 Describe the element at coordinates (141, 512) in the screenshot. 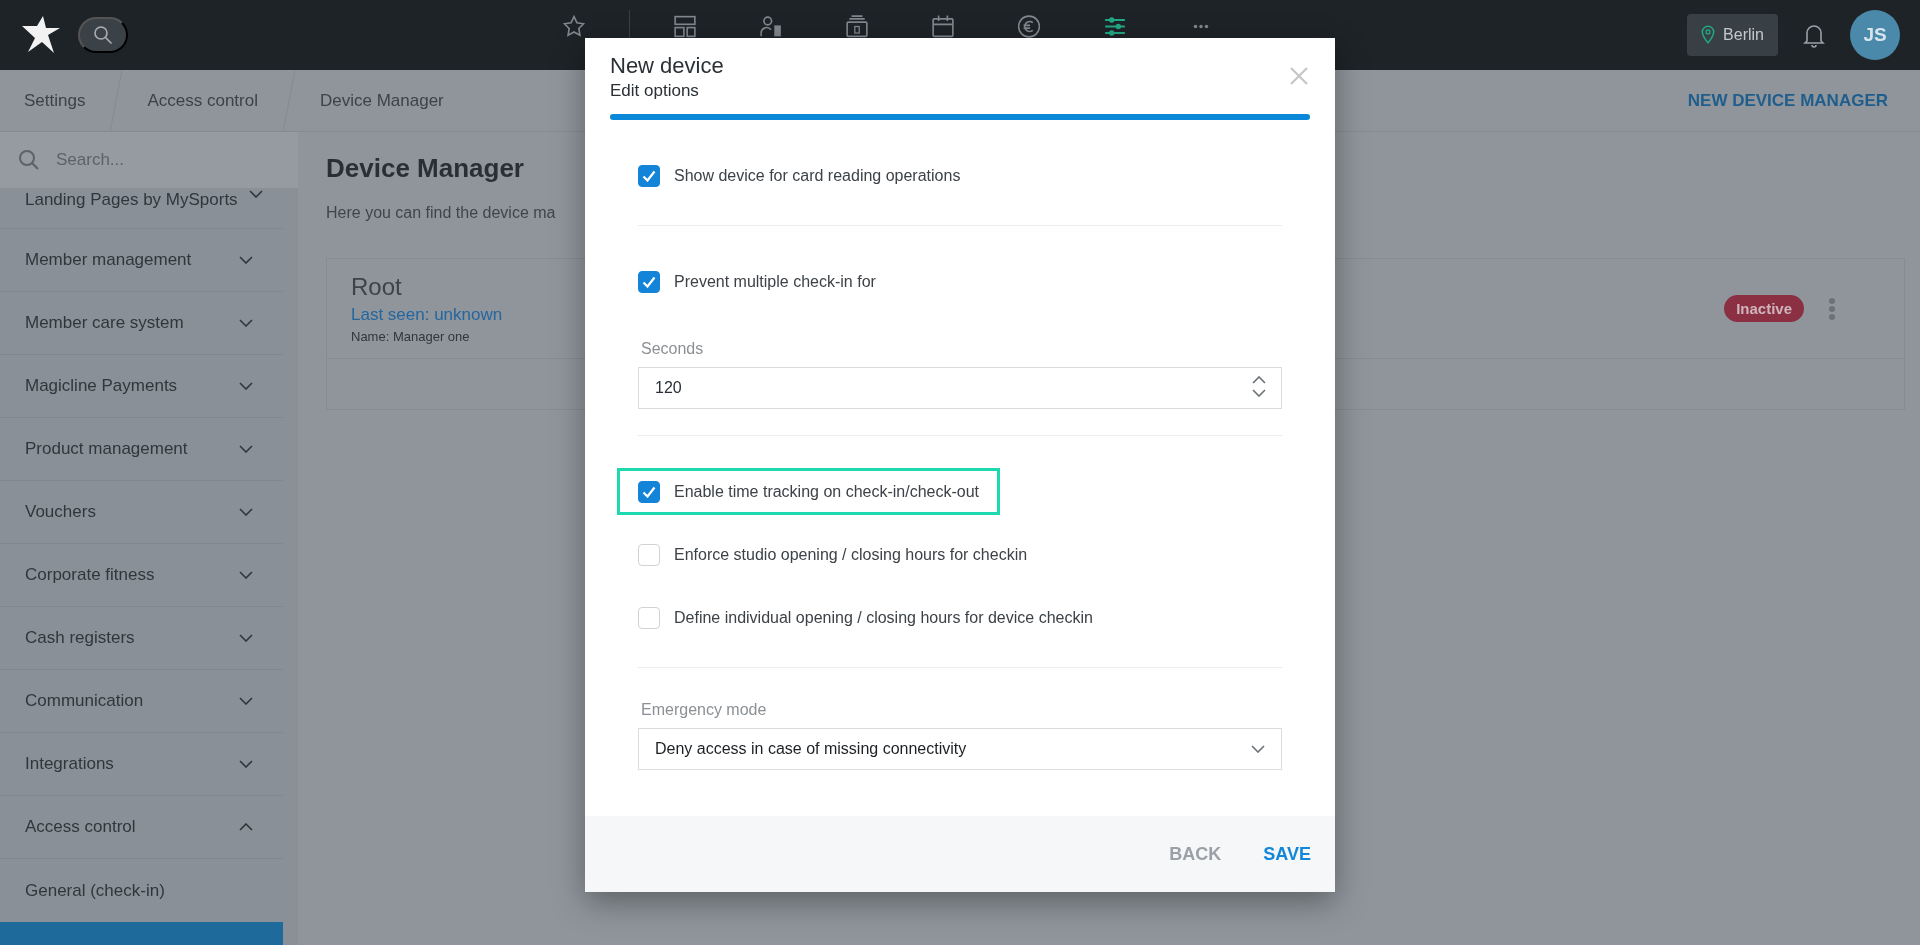

I see `sidebar-item: Vouchers` at that location.